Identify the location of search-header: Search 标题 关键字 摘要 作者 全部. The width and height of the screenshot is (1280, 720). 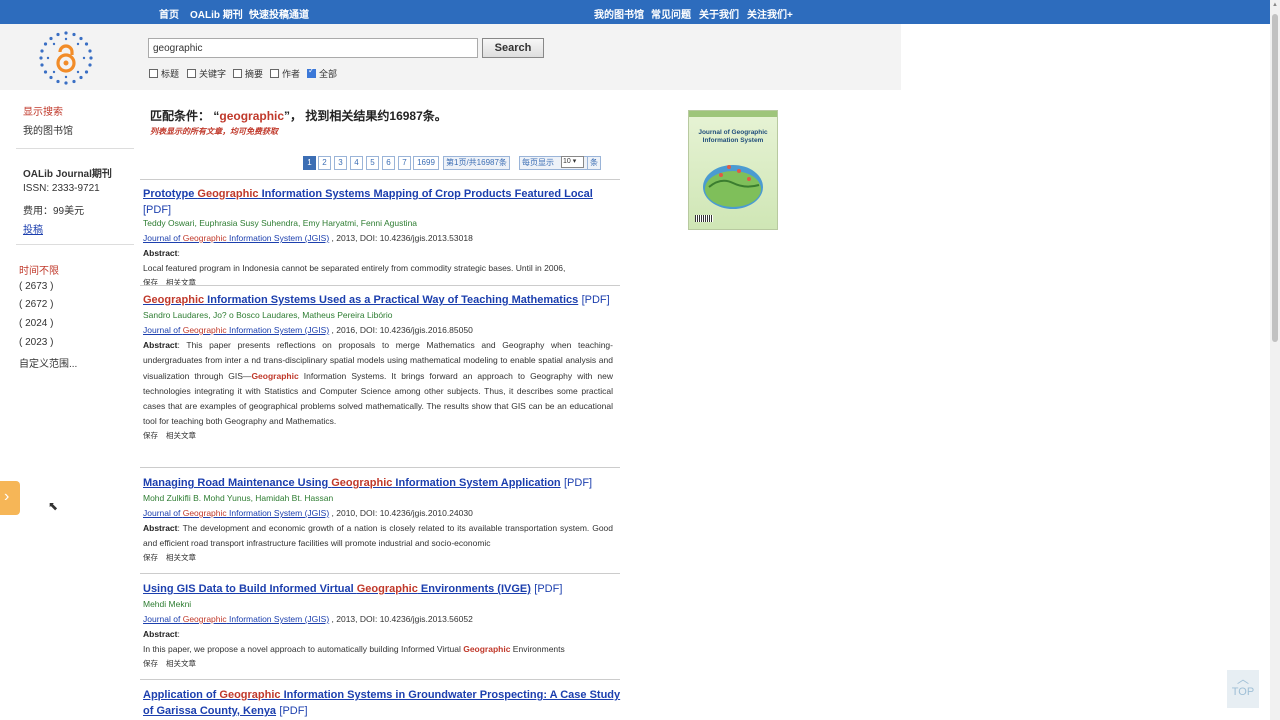
(450, 57).